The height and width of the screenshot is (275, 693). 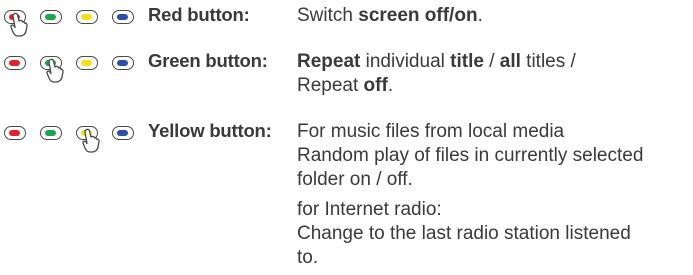 I want to click on description-text: /, so click(x=491, y=61).